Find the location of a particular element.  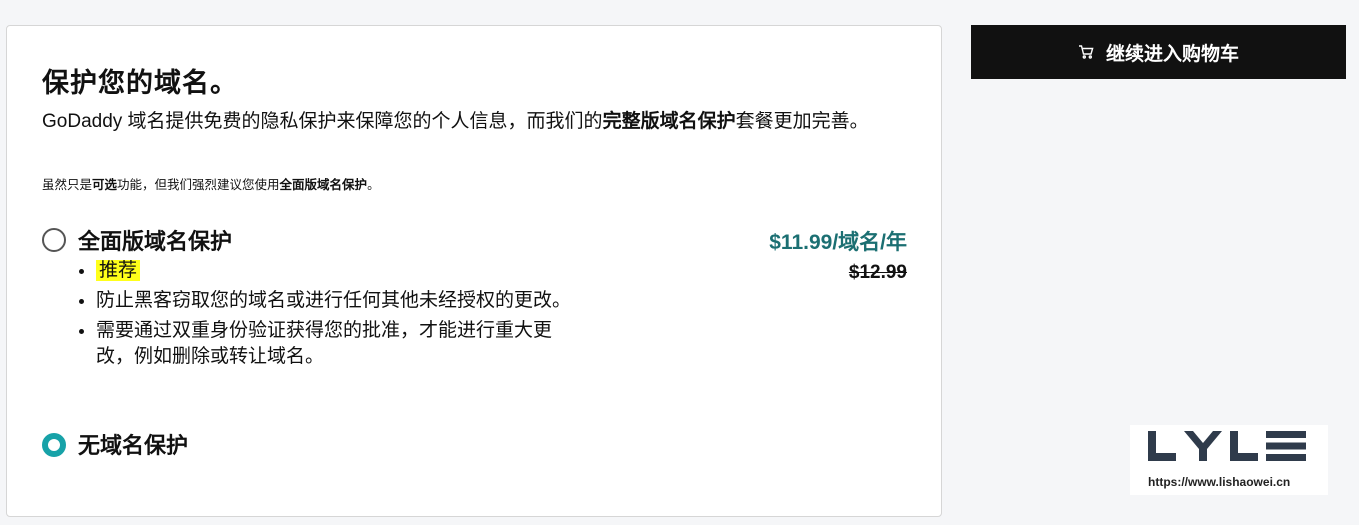

feature-item: 需要通过双重身份验证获得您的批准，才能进行重大更改，例如删除或转让域名。 is located at coordinates (341, 344).